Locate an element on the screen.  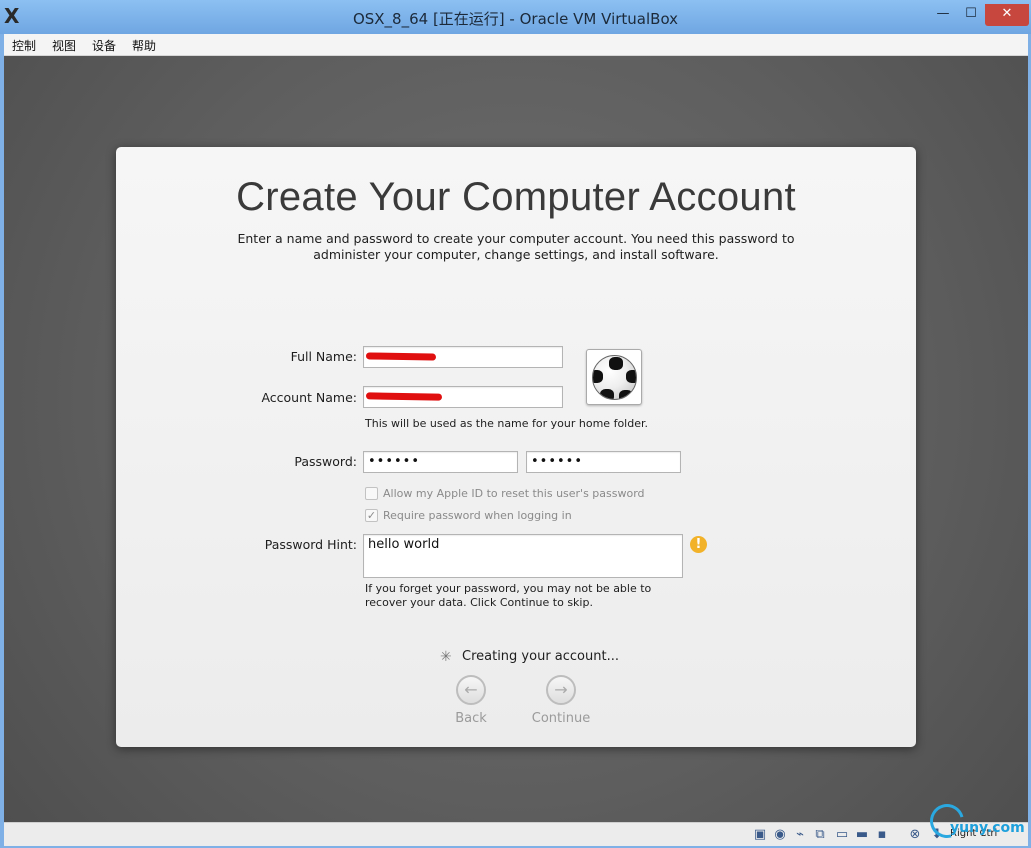
account-name-label: Account Name: is located at coordinates (309, 397).